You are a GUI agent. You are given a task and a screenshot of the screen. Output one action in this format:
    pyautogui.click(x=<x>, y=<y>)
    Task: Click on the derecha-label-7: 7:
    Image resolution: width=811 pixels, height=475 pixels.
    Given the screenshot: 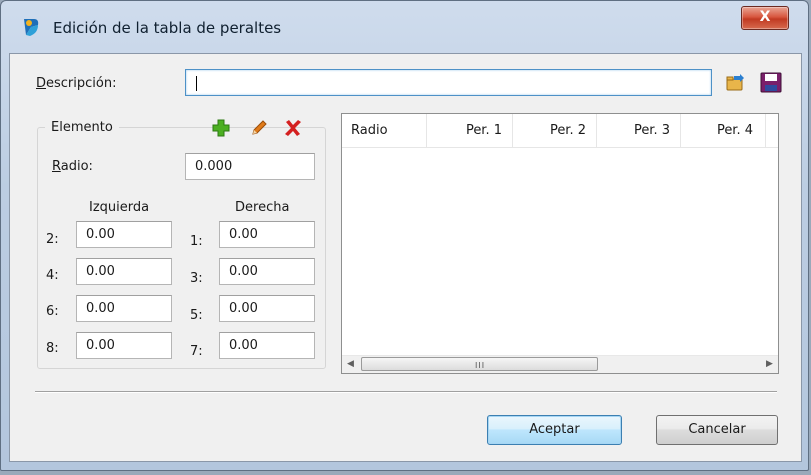 What is the action you would take?
    pyautogui.click(x=196, y=351)
    